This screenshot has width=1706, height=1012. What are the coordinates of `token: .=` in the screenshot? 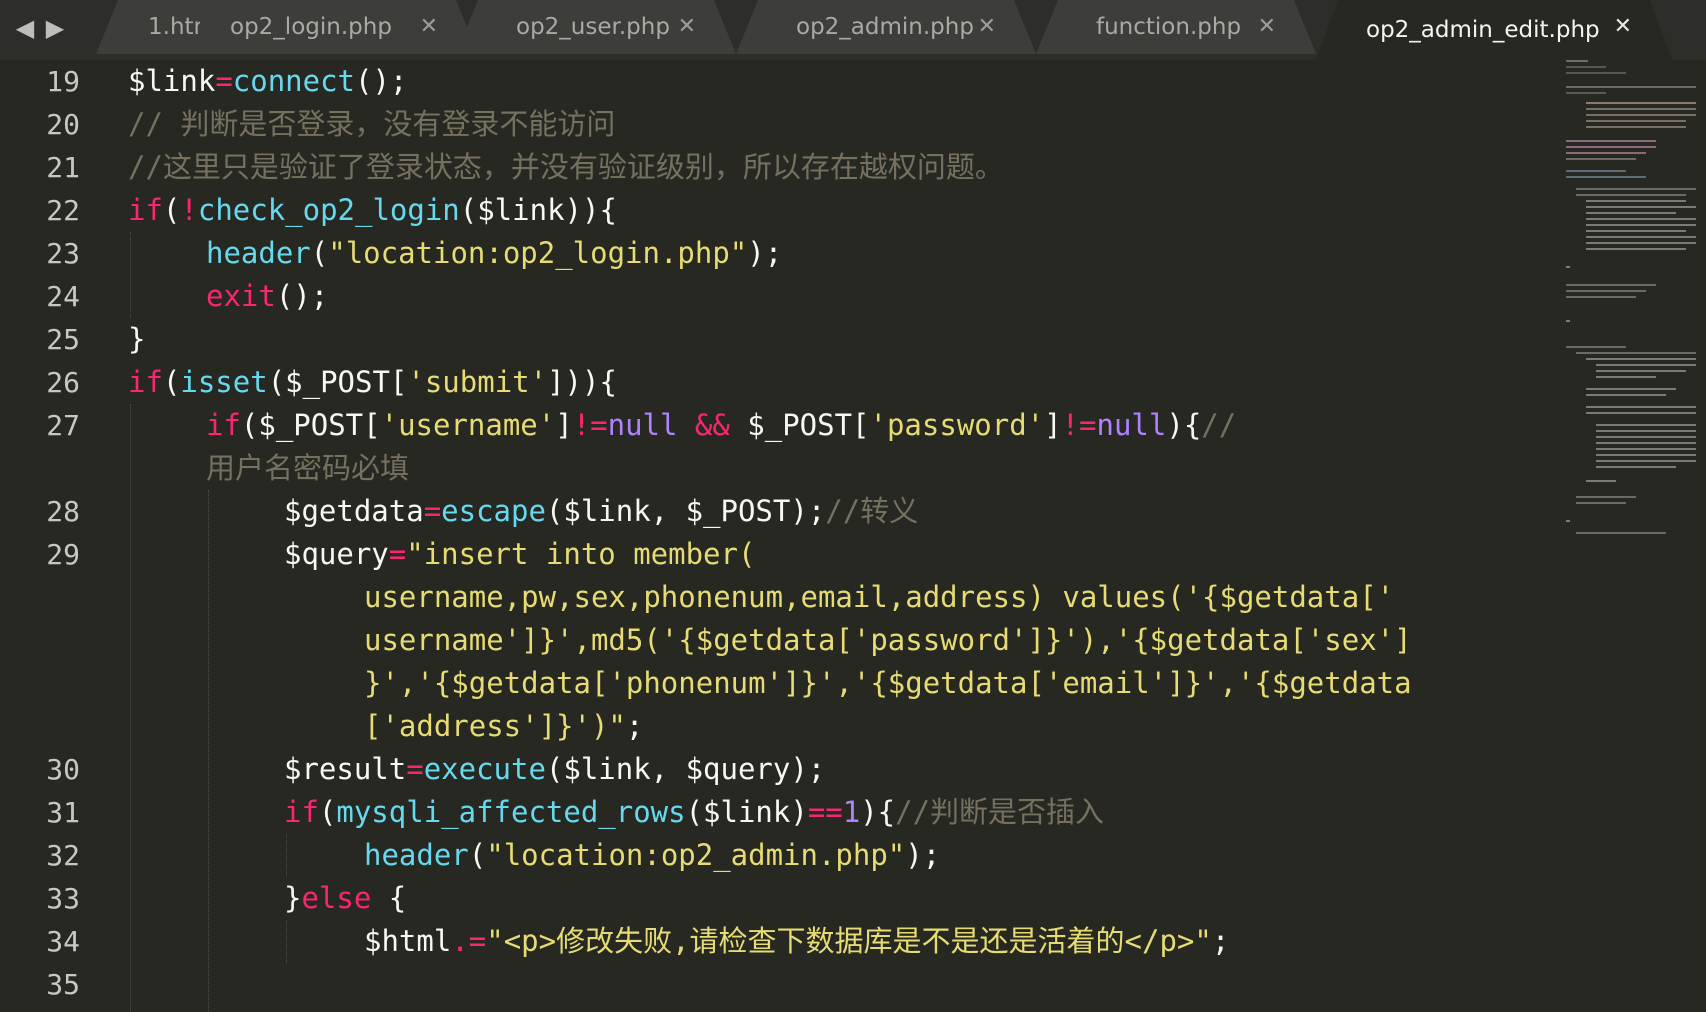 It's located at (469, 941).